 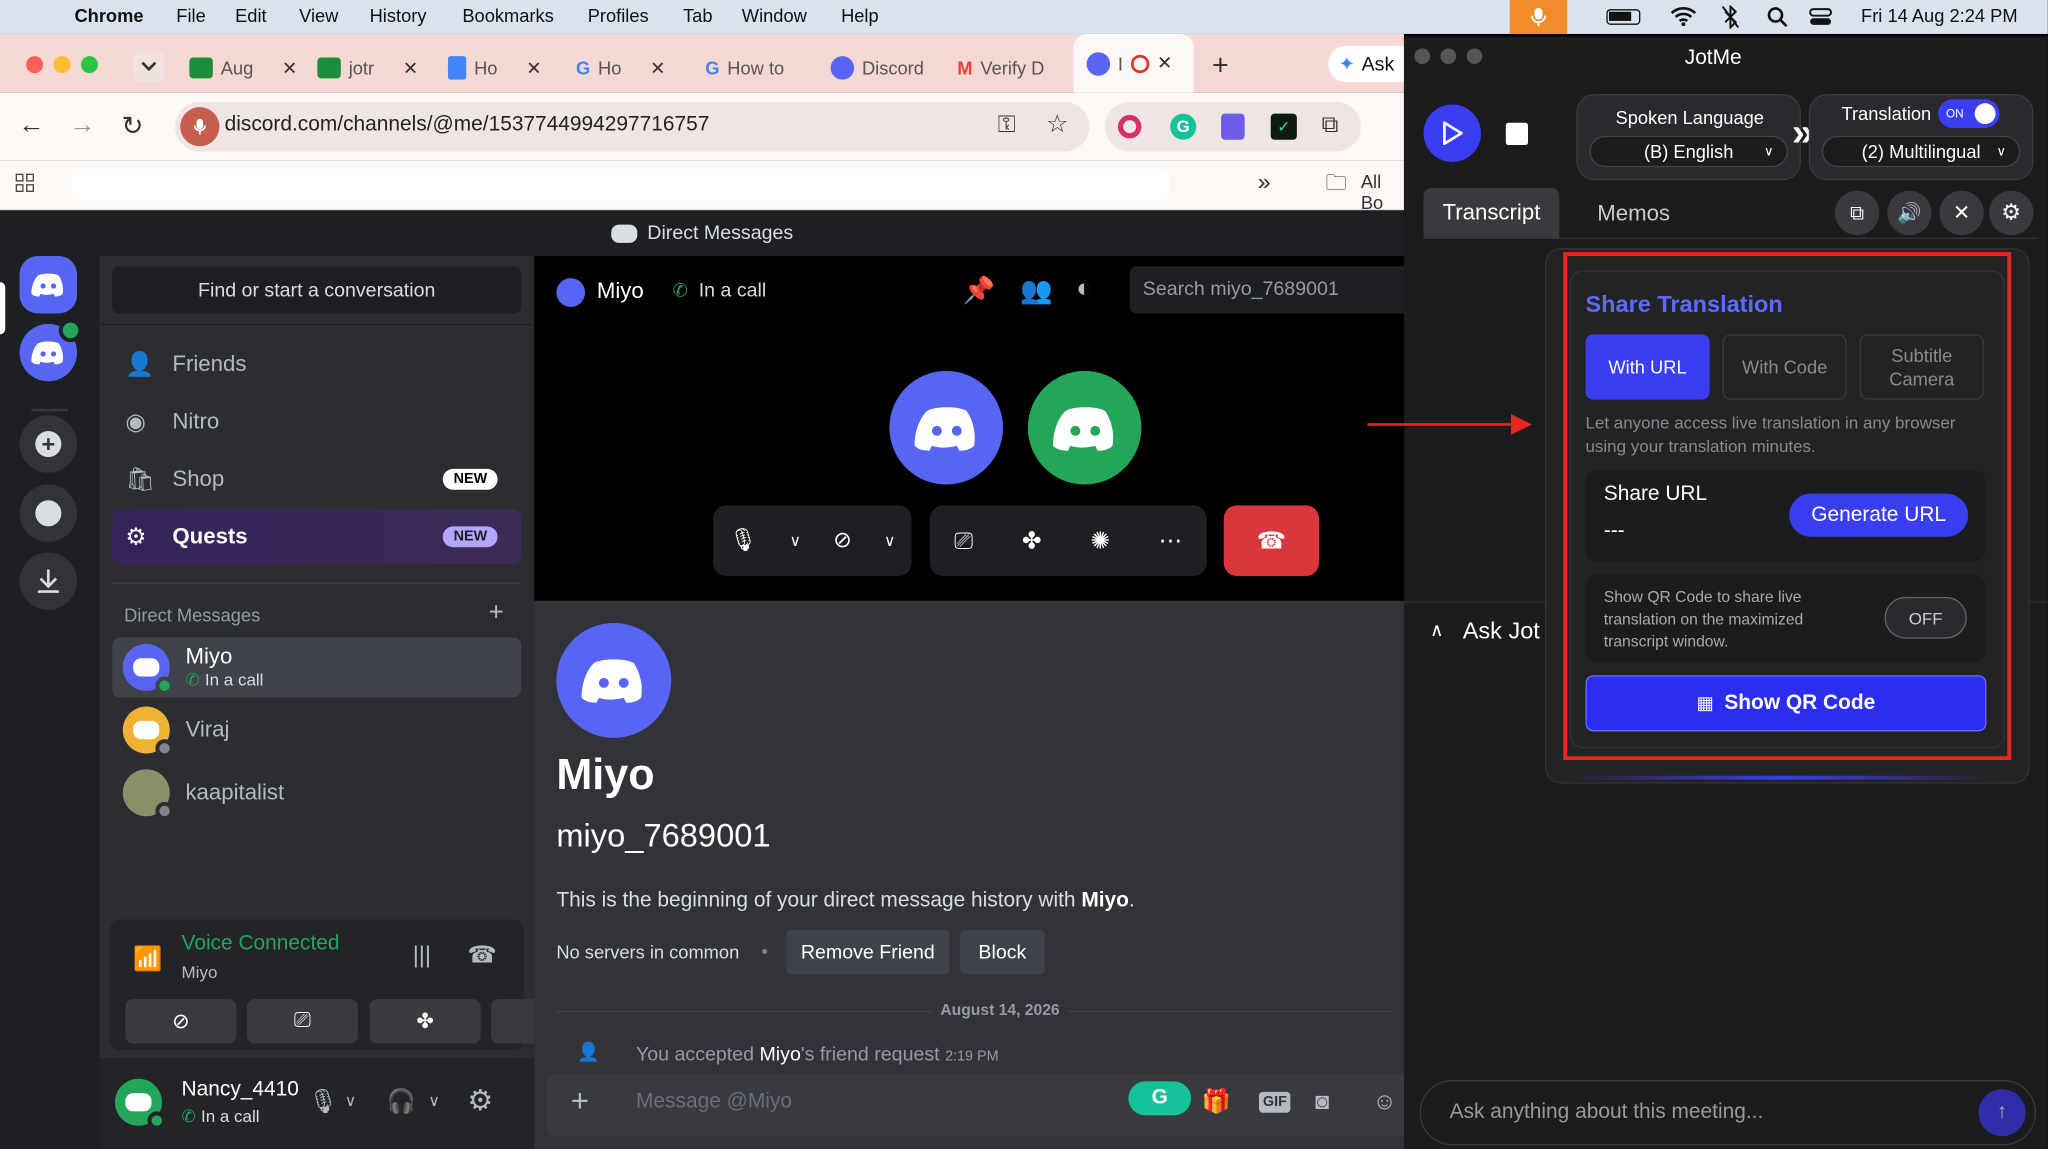 I want to click on search-icon, so click(x=1777, y=17).